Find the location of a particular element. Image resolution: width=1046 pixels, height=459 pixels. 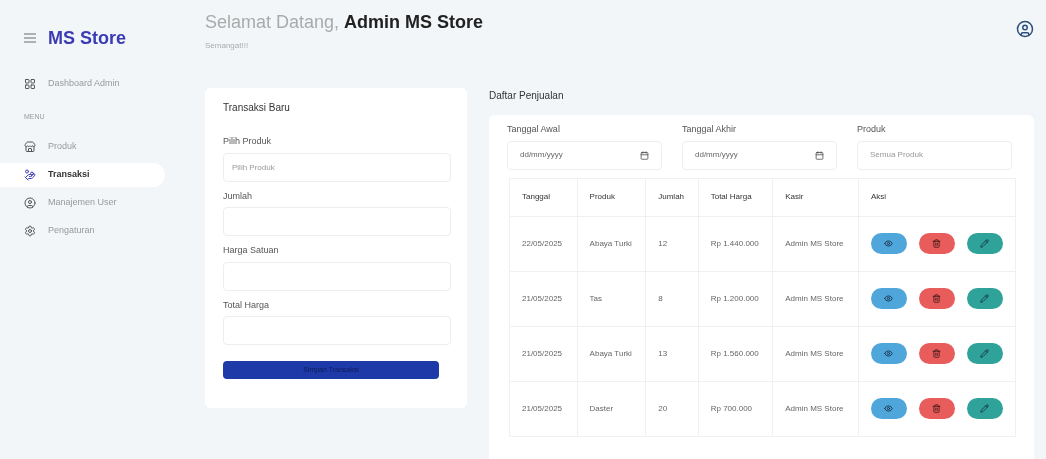

user-avatar-icon is located at coordinates (1025, 29).